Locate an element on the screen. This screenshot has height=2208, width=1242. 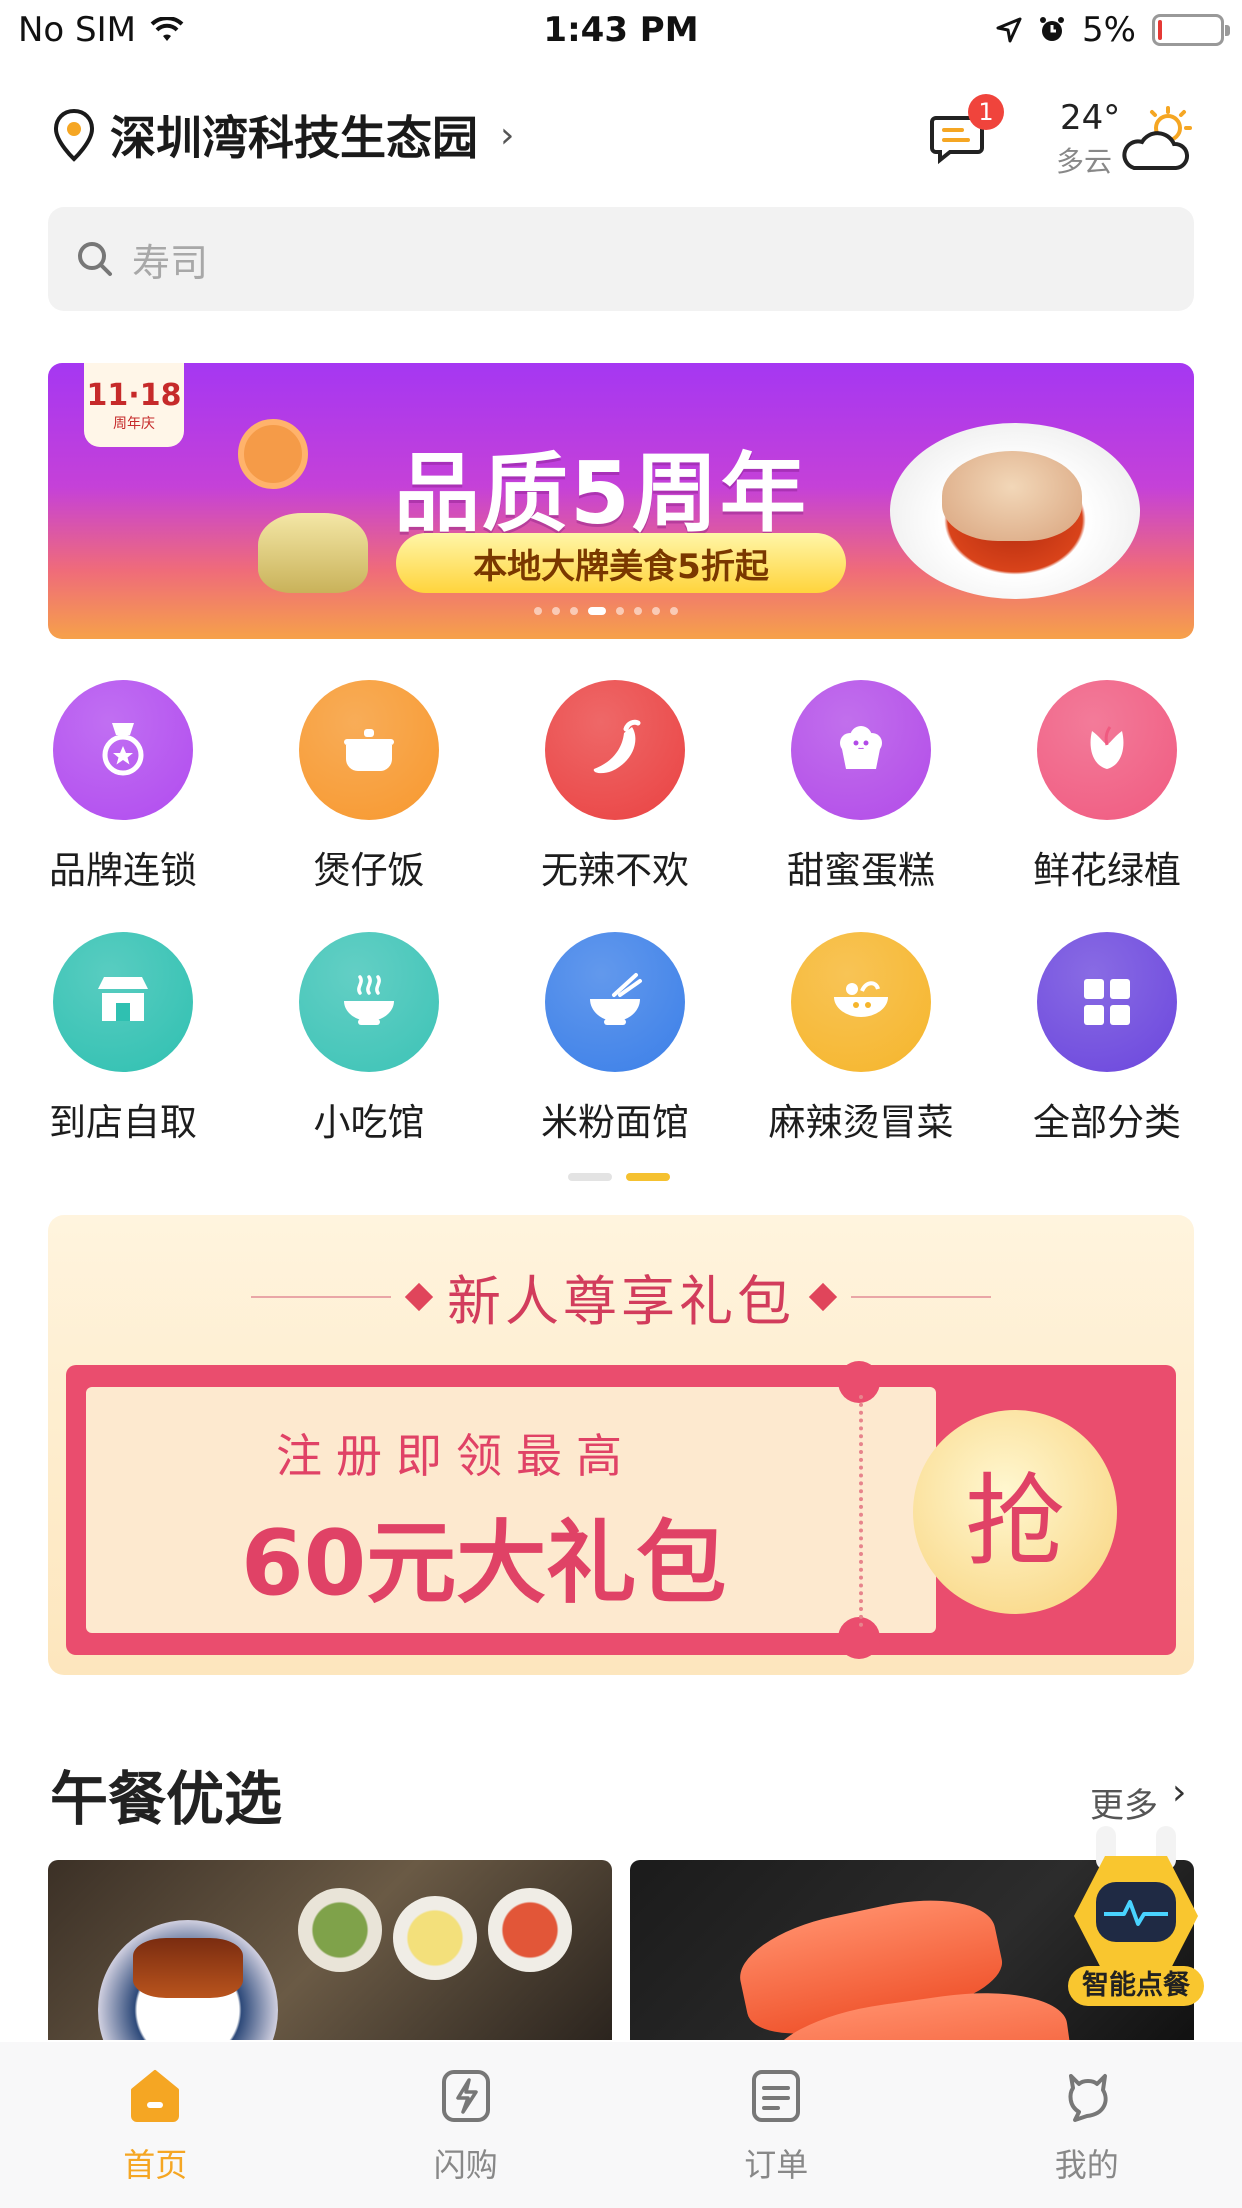
category-label: 麻辣烫冒菜 is located at coordinates (861, 1122).